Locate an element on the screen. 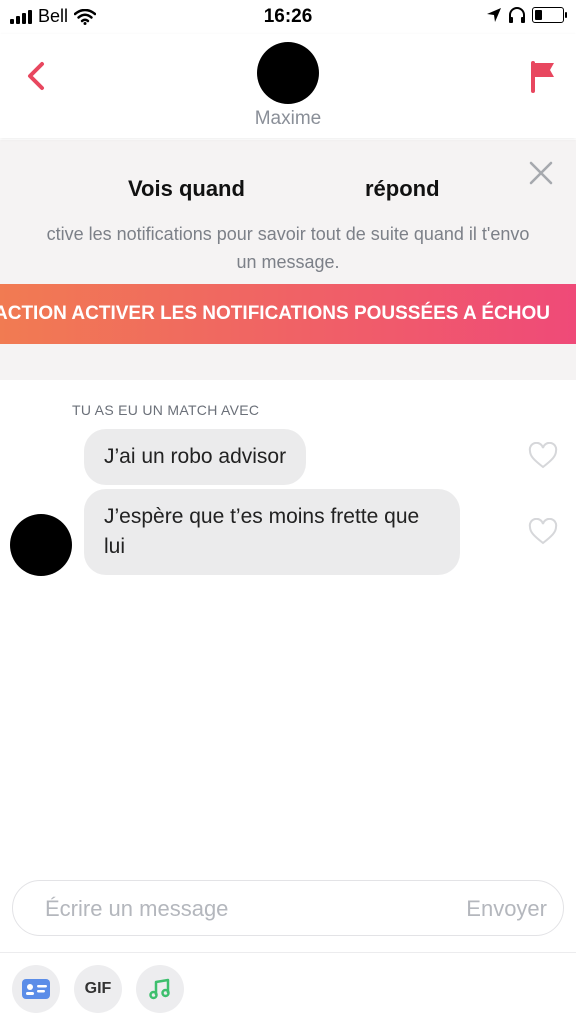 The height and width of the screenshot is (1025, 576). music-note-icon is located at coordinates (159, 989).